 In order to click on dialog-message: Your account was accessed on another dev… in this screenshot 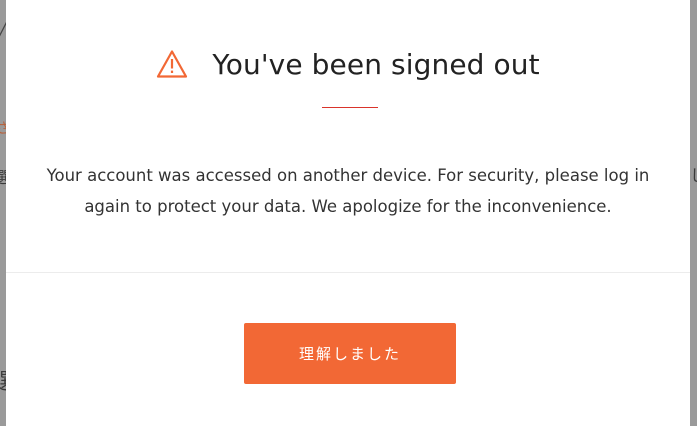, I will do `click(348, 191)`.